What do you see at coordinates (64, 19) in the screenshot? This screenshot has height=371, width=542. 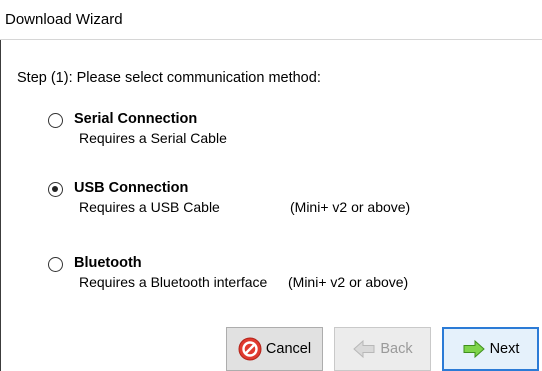 I see `window-title: Download Wizard` at bounding box center [64, 19].